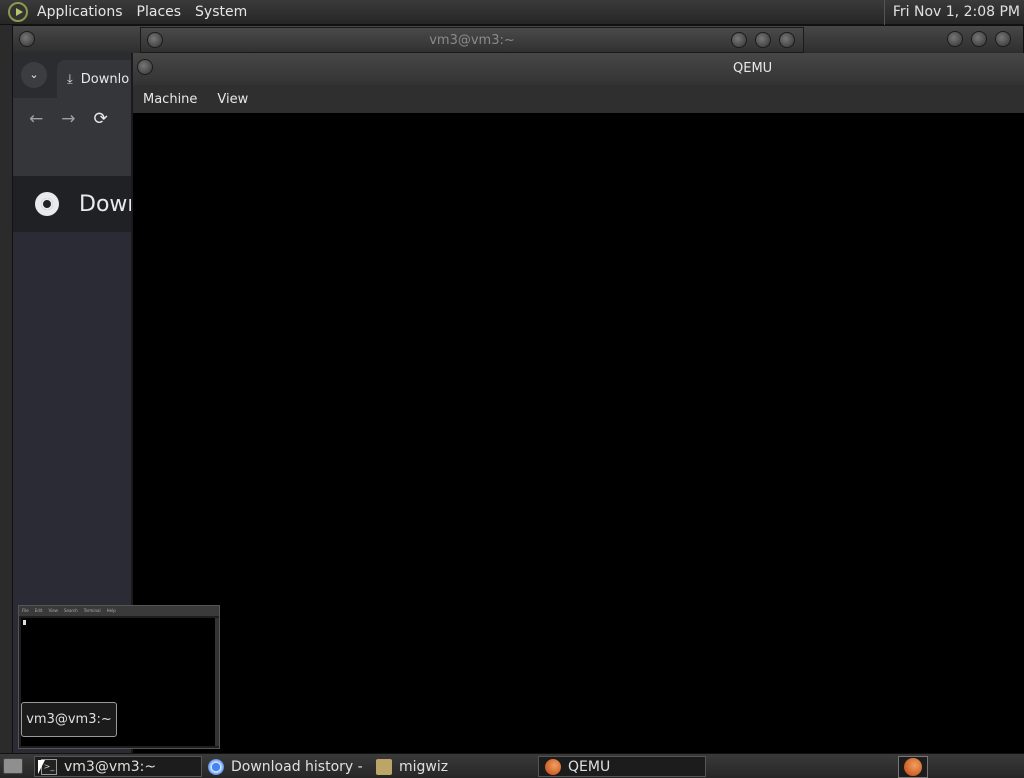  I want to click on task-label: QEMU, so click(589, 766).